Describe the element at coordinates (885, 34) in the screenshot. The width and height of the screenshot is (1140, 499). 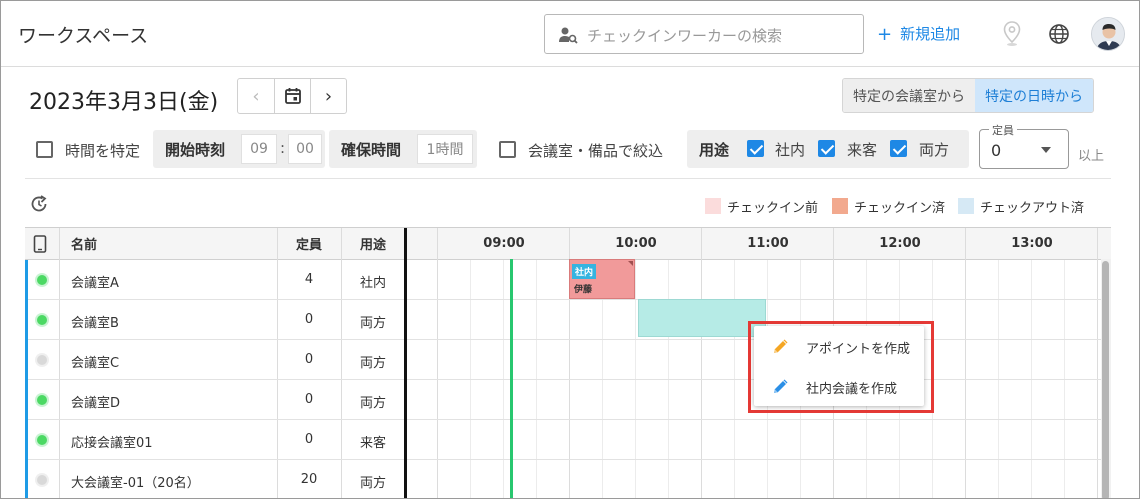
I see `plus-icon: +` at that location.